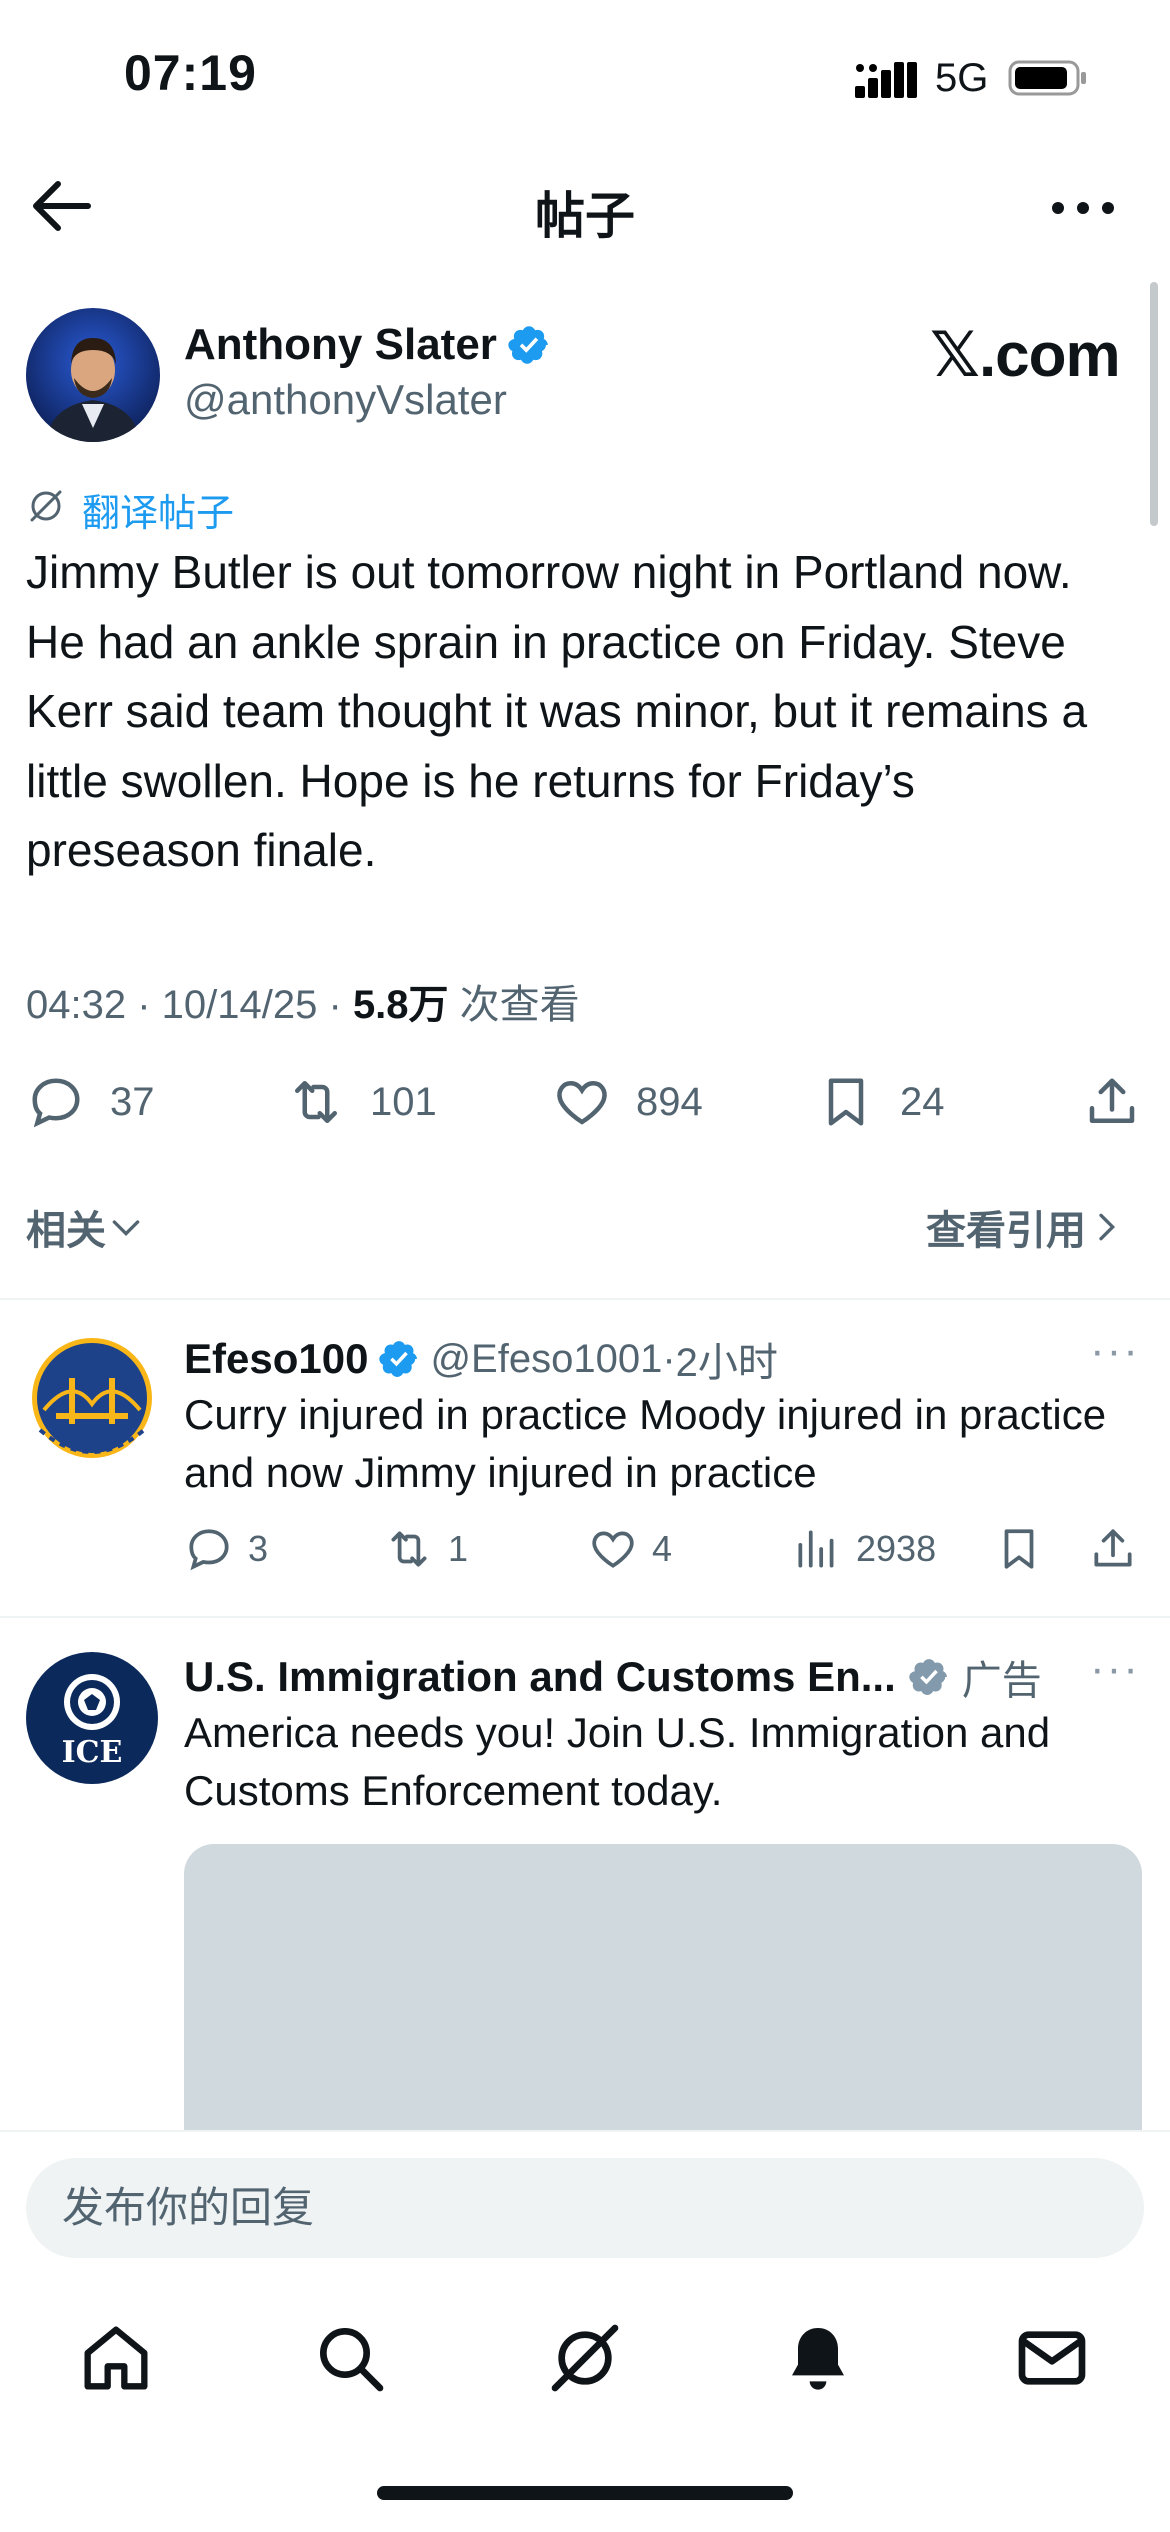 This screenshot has height=2532, width=1170. I want to click on warriors-logo-icon, so click(92, 1400).